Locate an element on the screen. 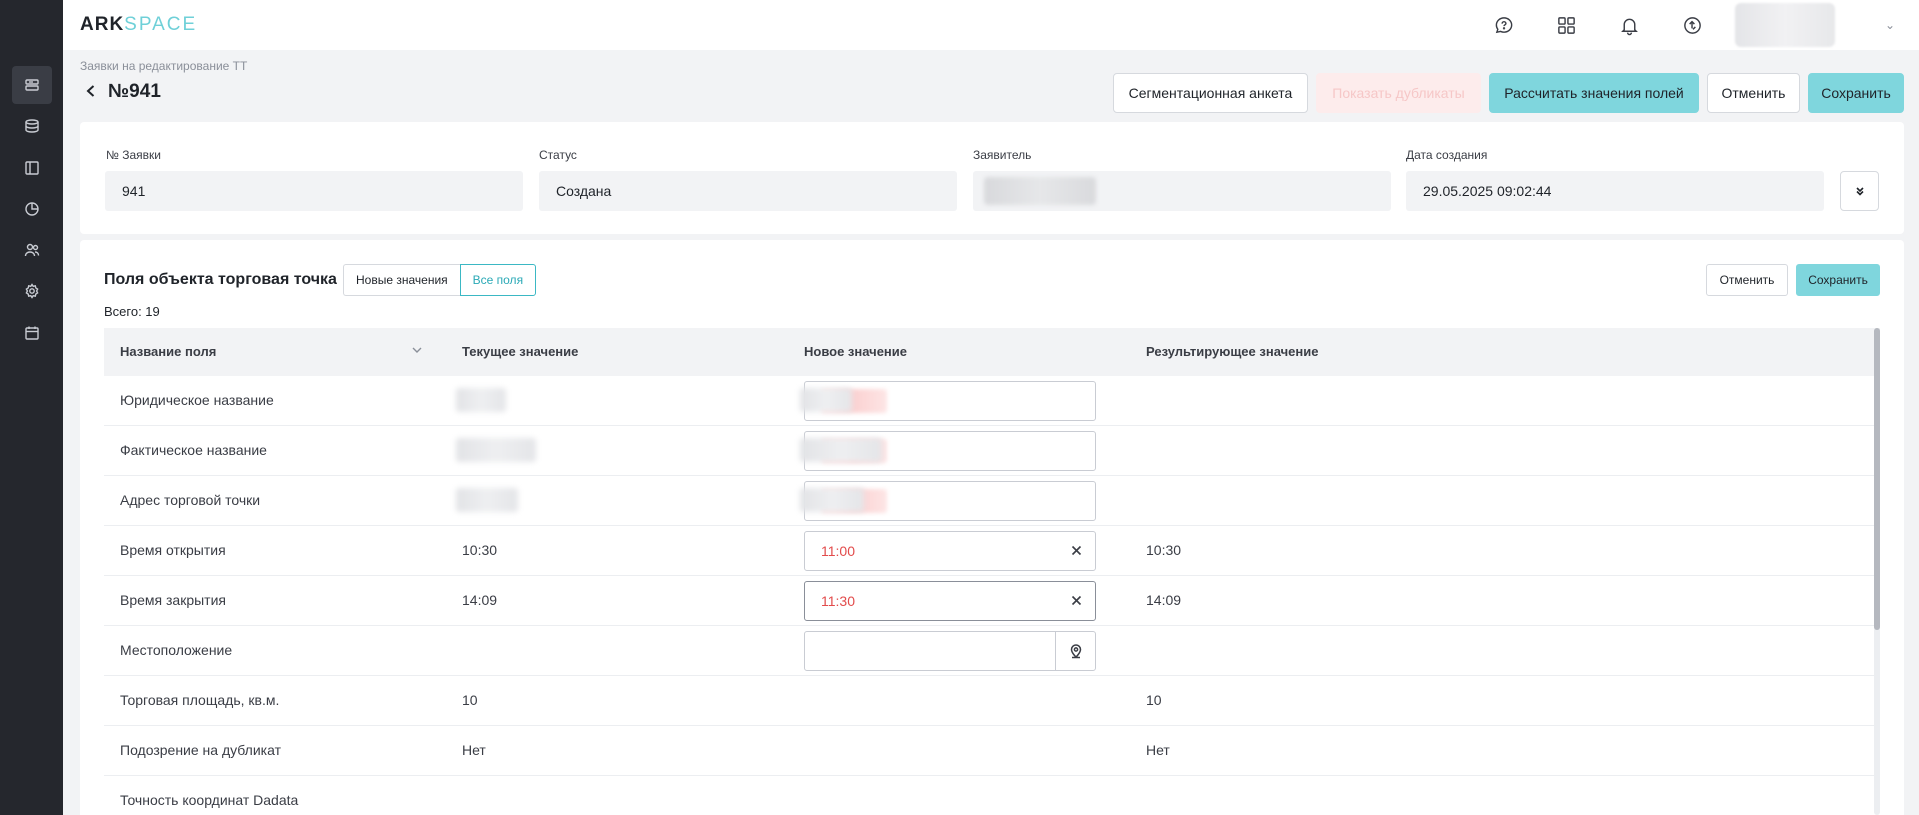 This screenshot has height=815, width=1919. fields-cancel-button: Отменить is located at coordinates (1747, 280).